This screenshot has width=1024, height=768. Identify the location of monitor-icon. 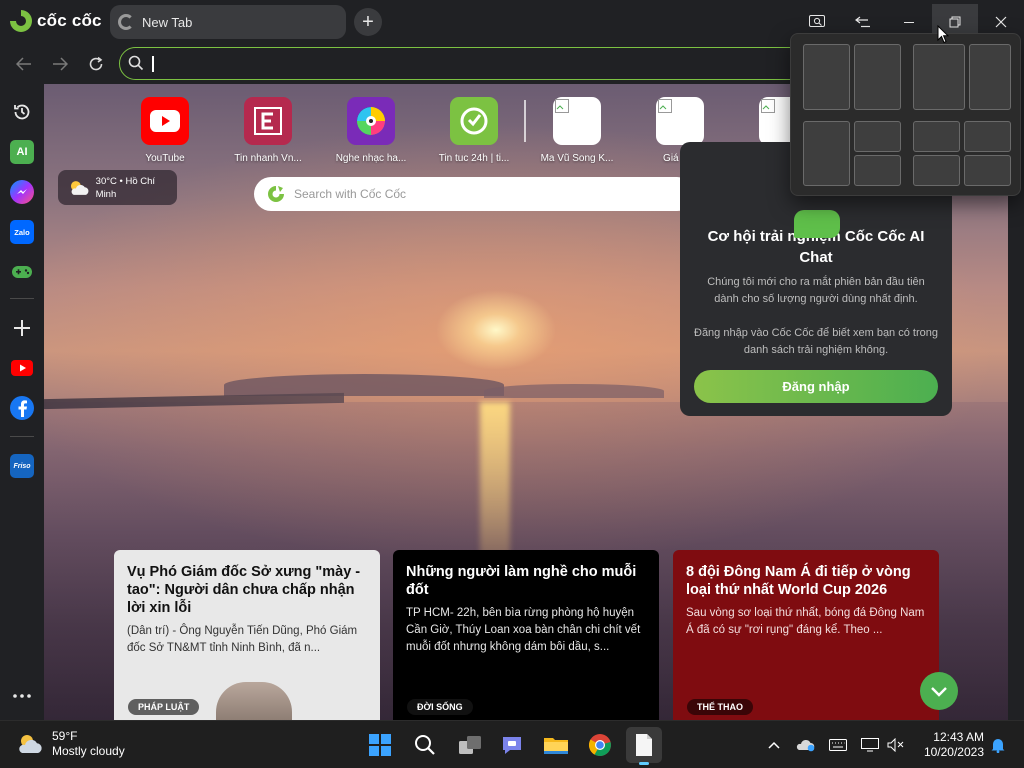
(870, 745).